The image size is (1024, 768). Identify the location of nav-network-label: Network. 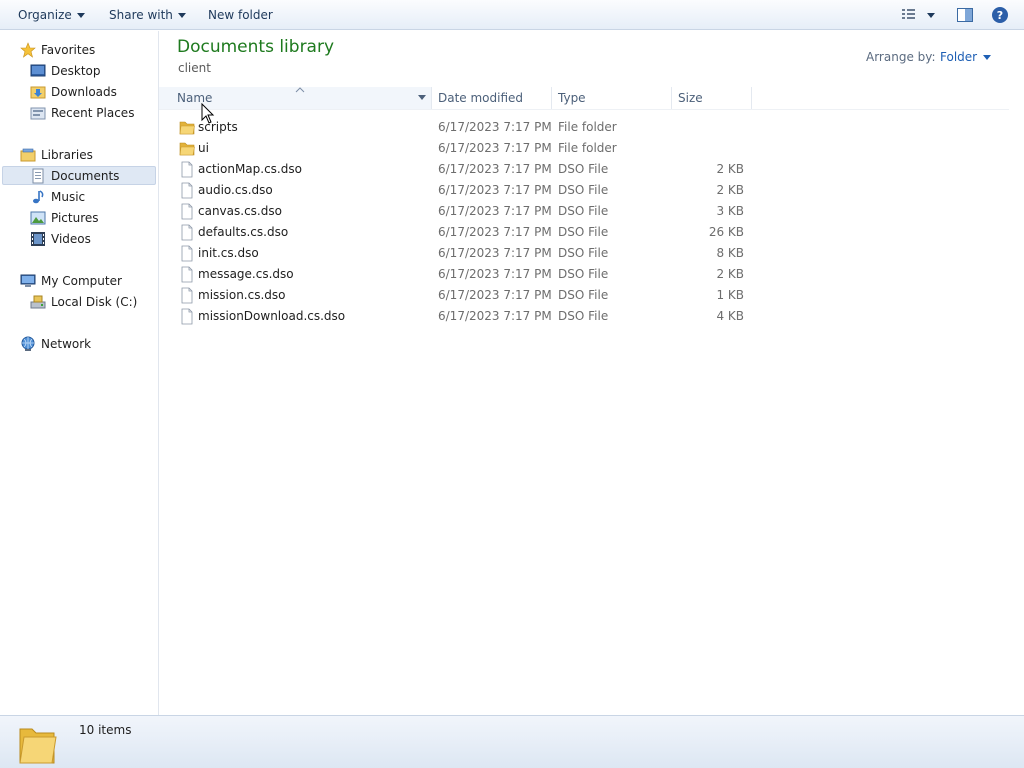
(66, 344).